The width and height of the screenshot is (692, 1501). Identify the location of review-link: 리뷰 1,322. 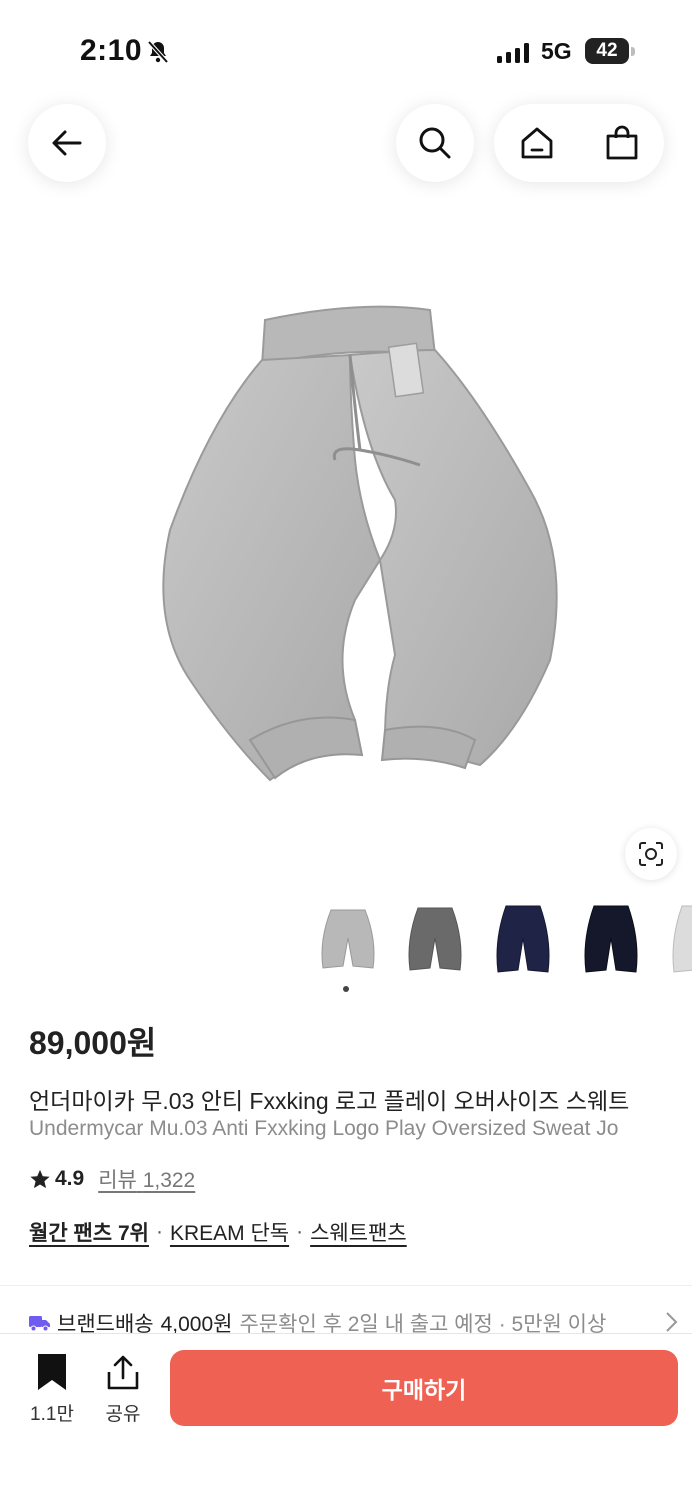
(146, 1179).